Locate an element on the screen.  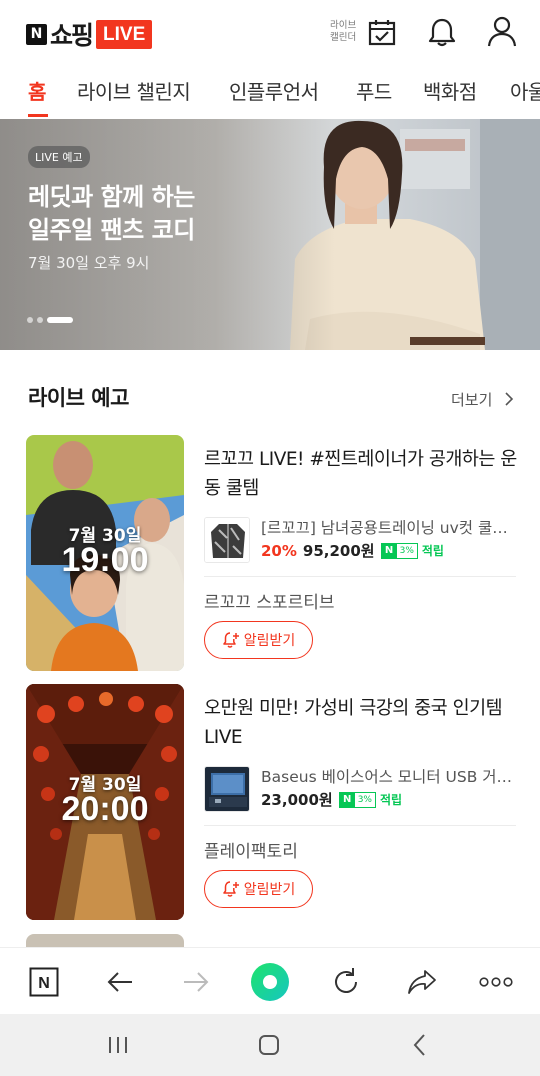
recent-apps-icon is located at coordinates (118, 1045).